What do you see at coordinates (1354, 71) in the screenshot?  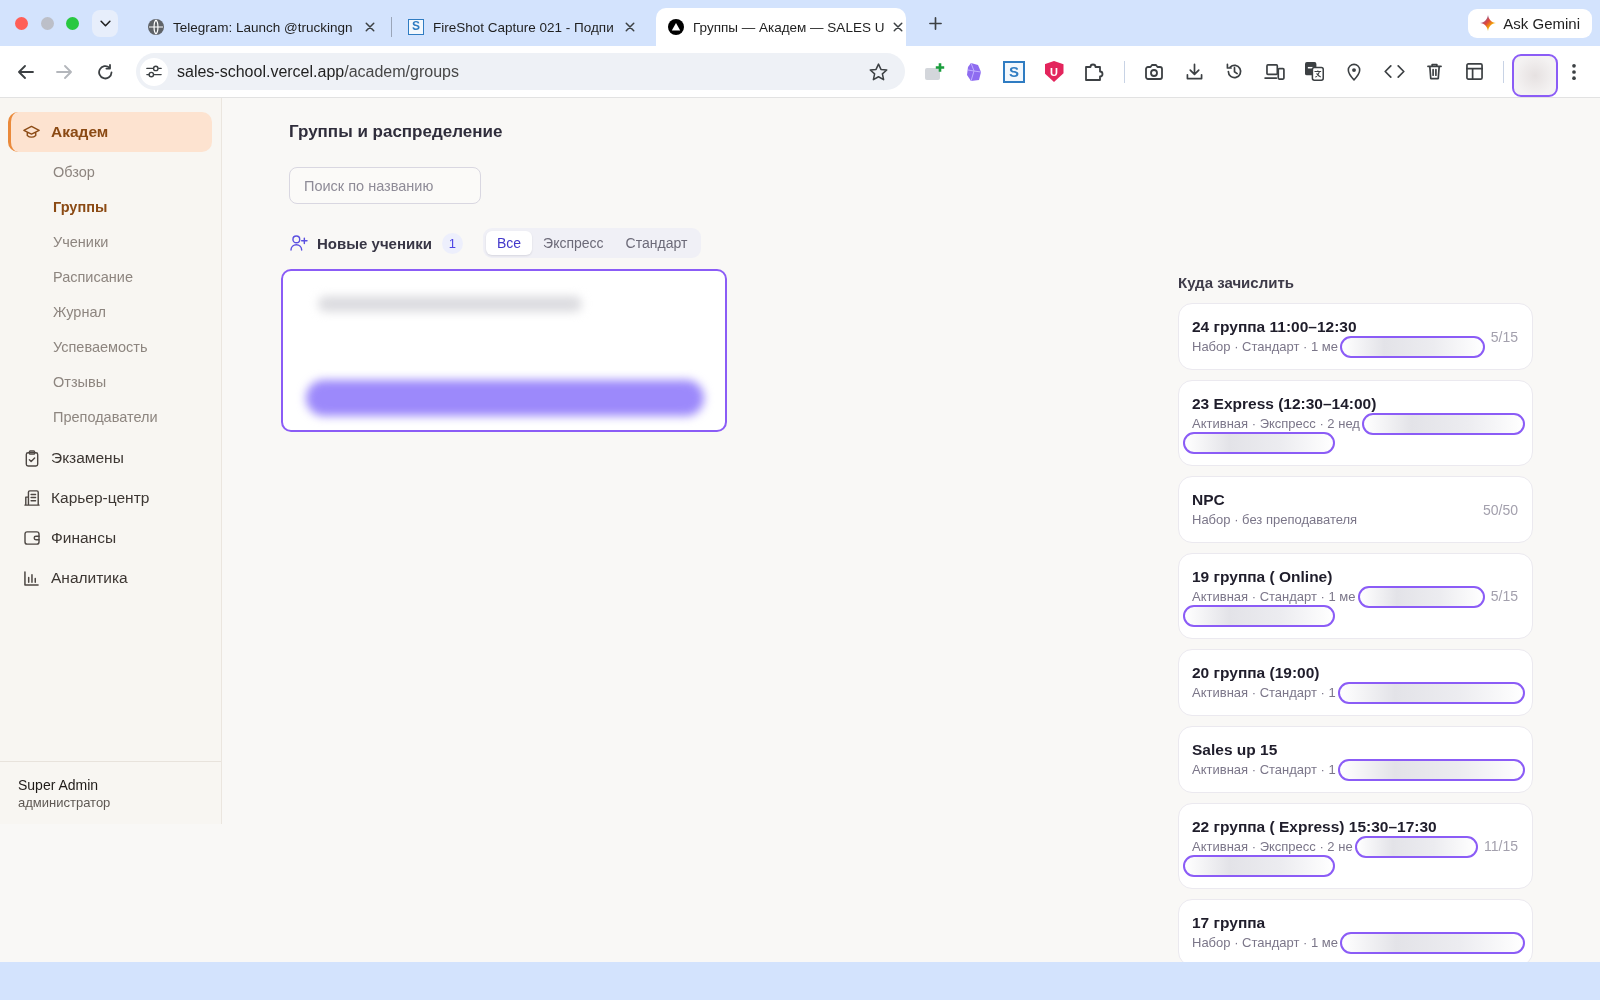 I see `map-pin-icon` at bounding box center [1354, 71].